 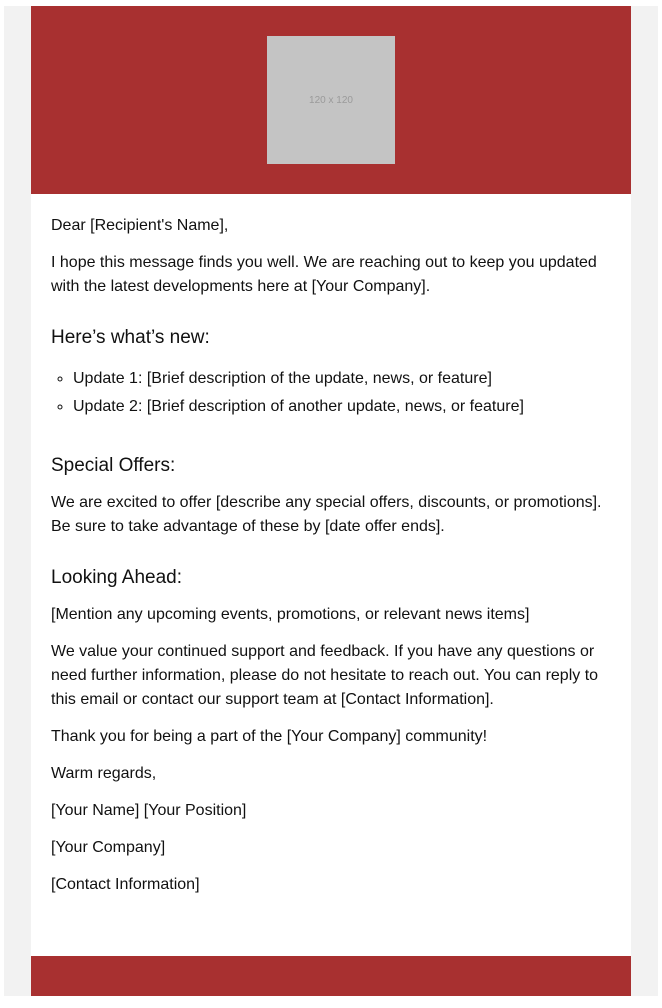 I want to click on email-footer, so click(x=331, y=976).